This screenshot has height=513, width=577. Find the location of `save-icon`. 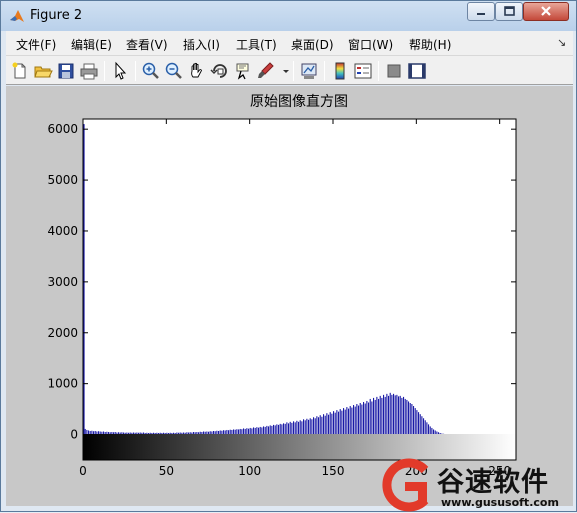

save-icon is located at coordinates (66, 71).